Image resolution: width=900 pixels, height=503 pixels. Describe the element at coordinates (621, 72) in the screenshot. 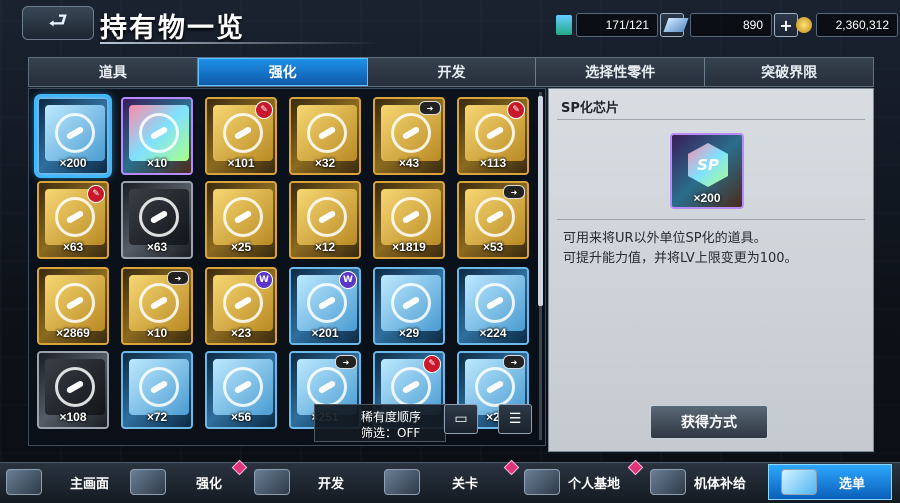

I see `tab-optional-parts: 选择性零件` at that location.